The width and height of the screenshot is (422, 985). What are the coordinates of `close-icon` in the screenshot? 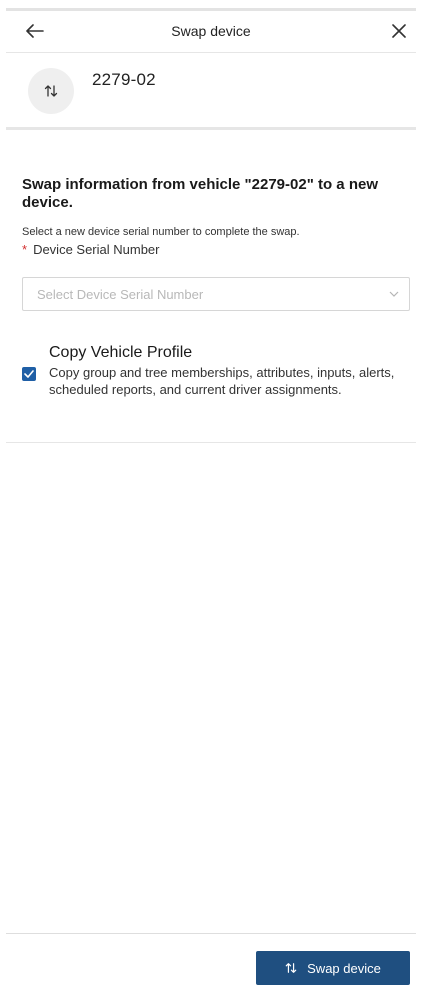 It's located at (399, 31).